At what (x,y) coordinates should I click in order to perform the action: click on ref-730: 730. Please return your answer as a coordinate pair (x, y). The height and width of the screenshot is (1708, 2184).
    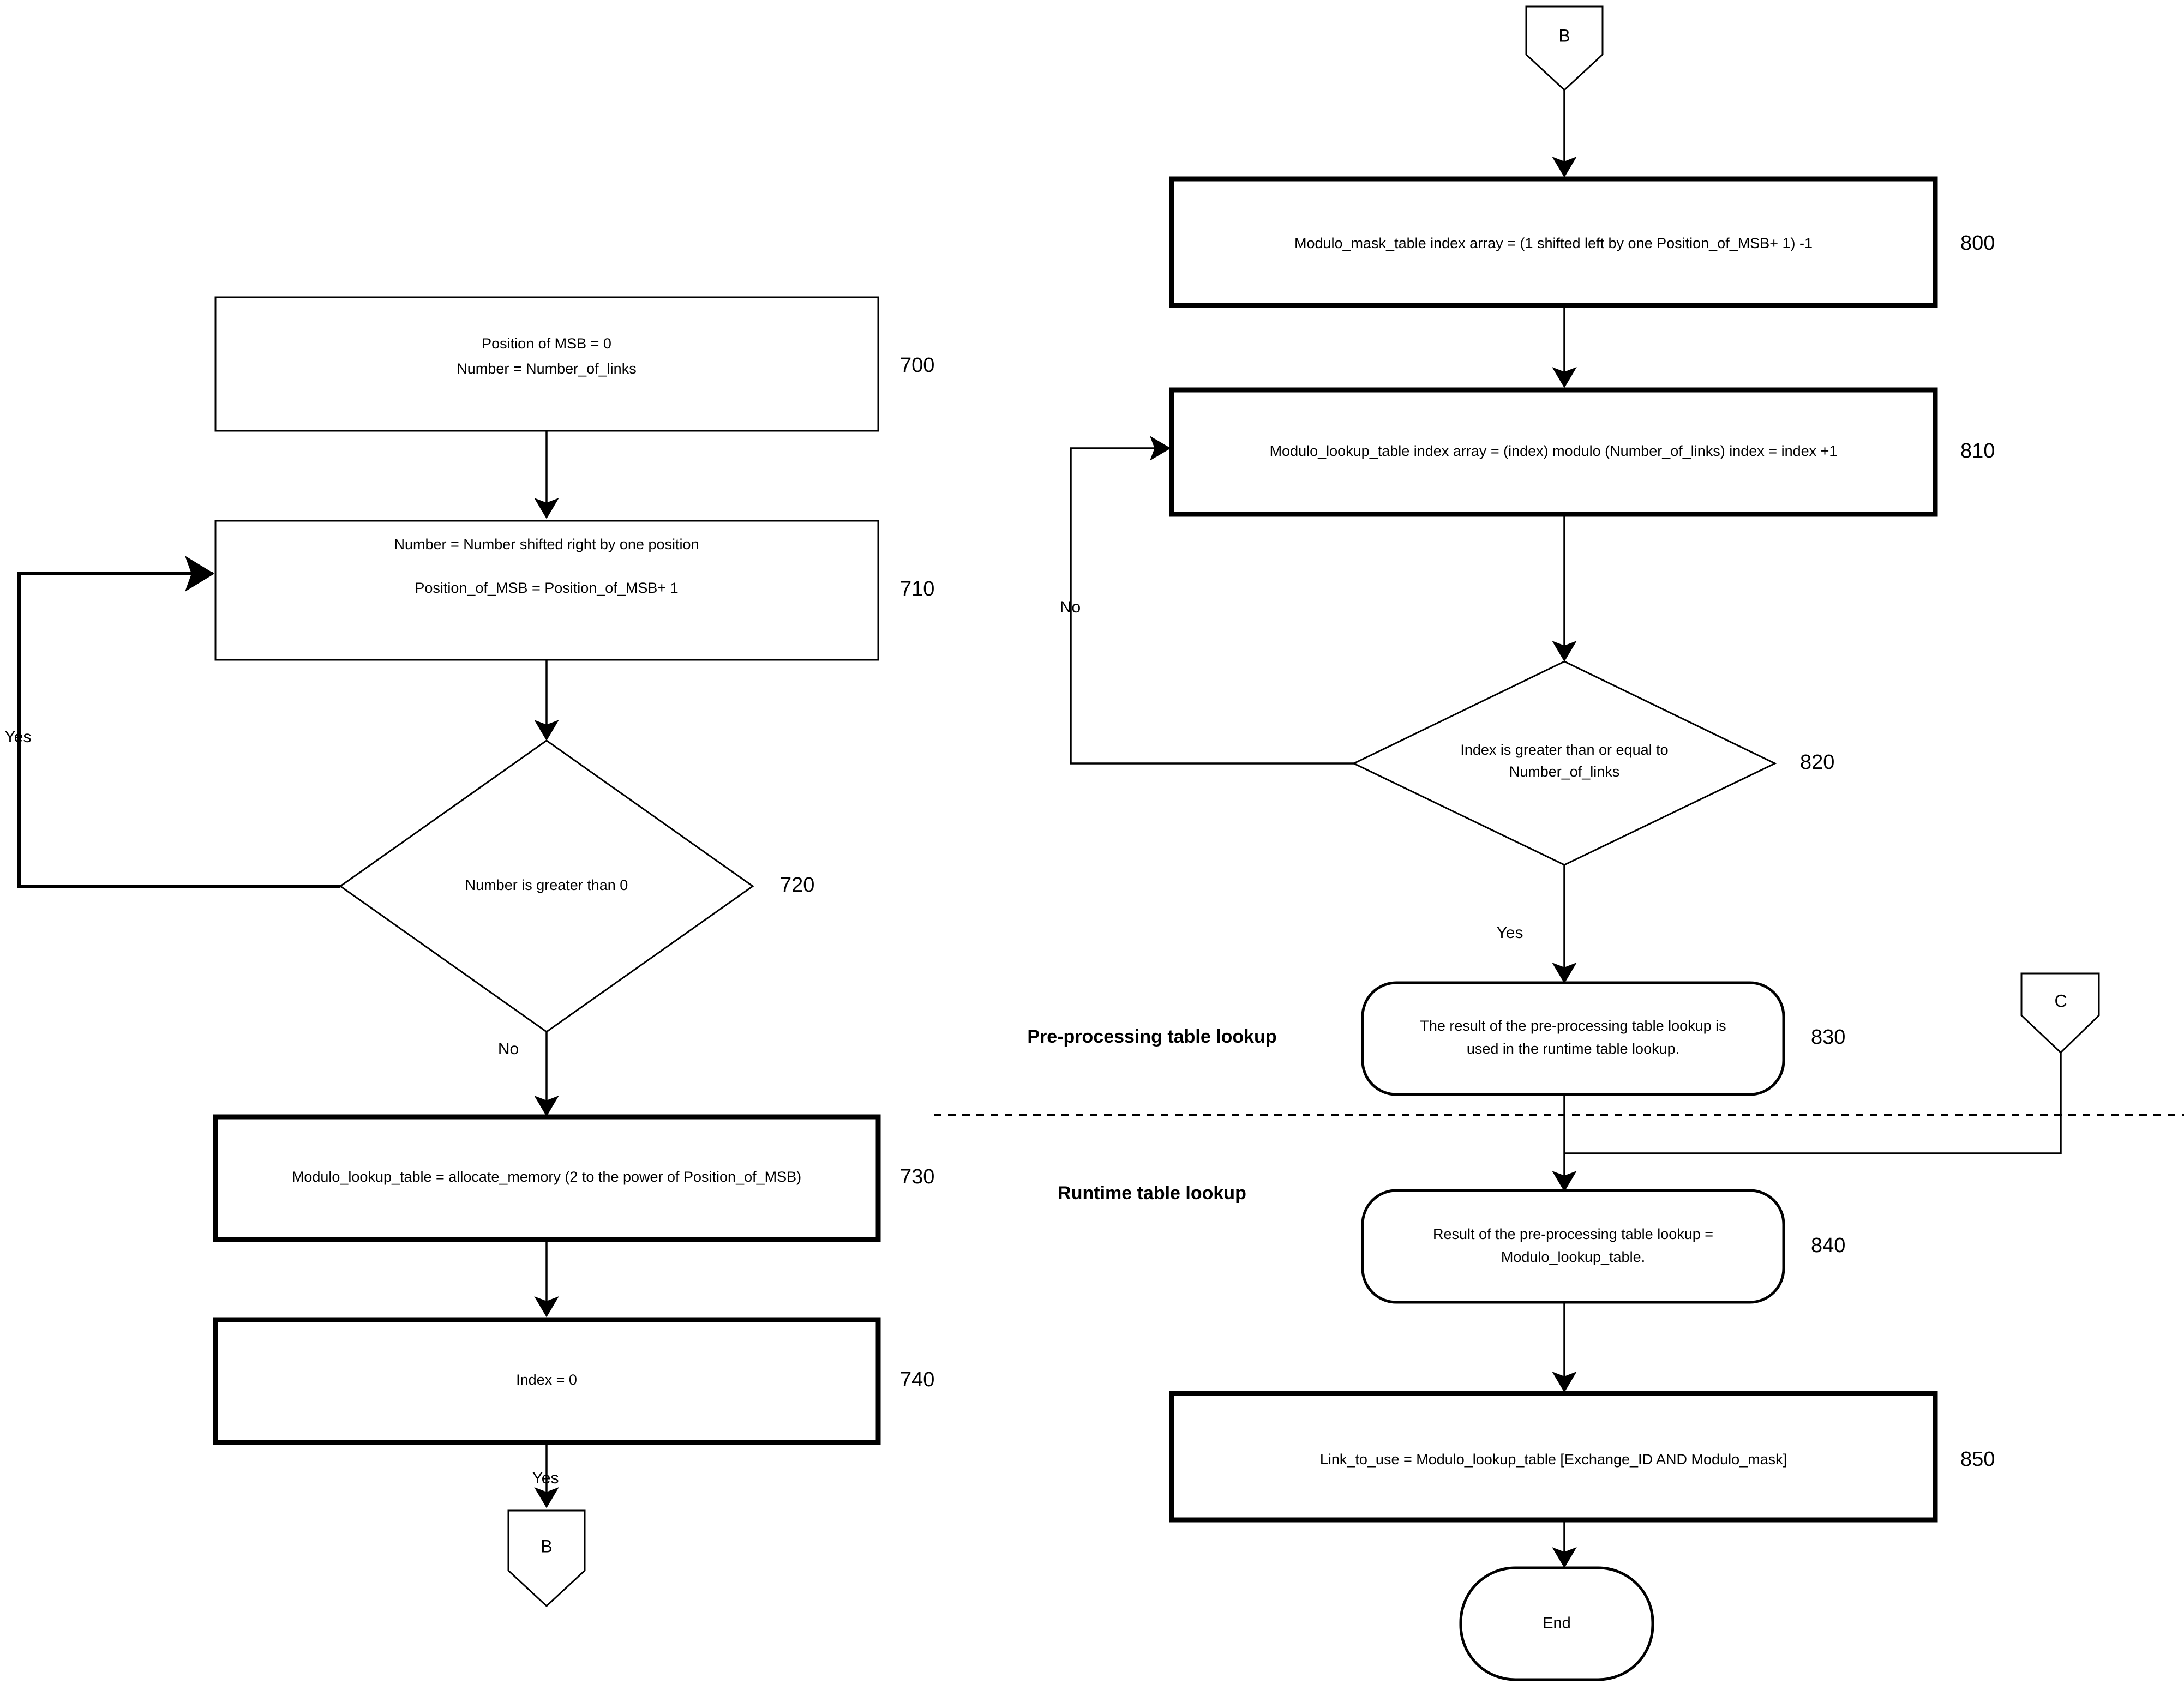
    Looking at the image, I should click on (917, 1176).